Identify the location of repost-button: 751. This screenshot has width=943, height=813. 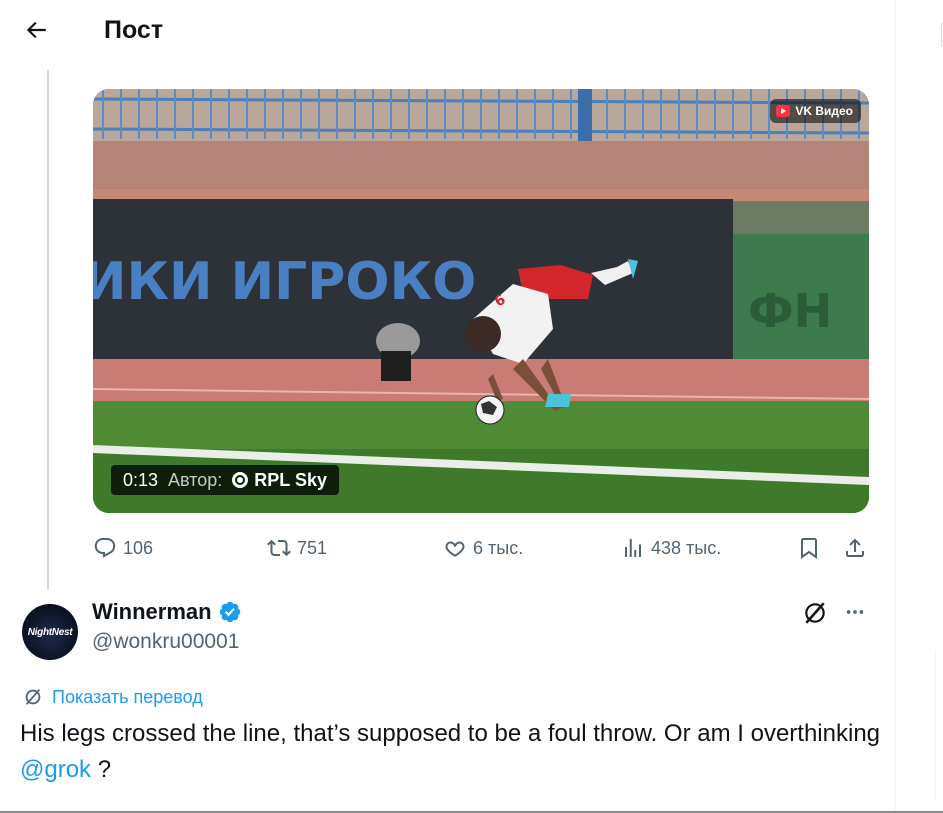
(297, 548).